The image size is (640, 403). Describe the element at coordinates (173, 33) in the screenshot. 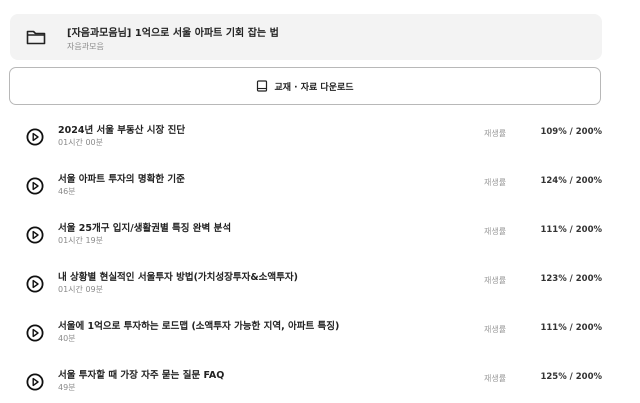

I see `course-title: [자음과모음님] 1억으로 서울 아파트 기회 잡는 법` at that location.